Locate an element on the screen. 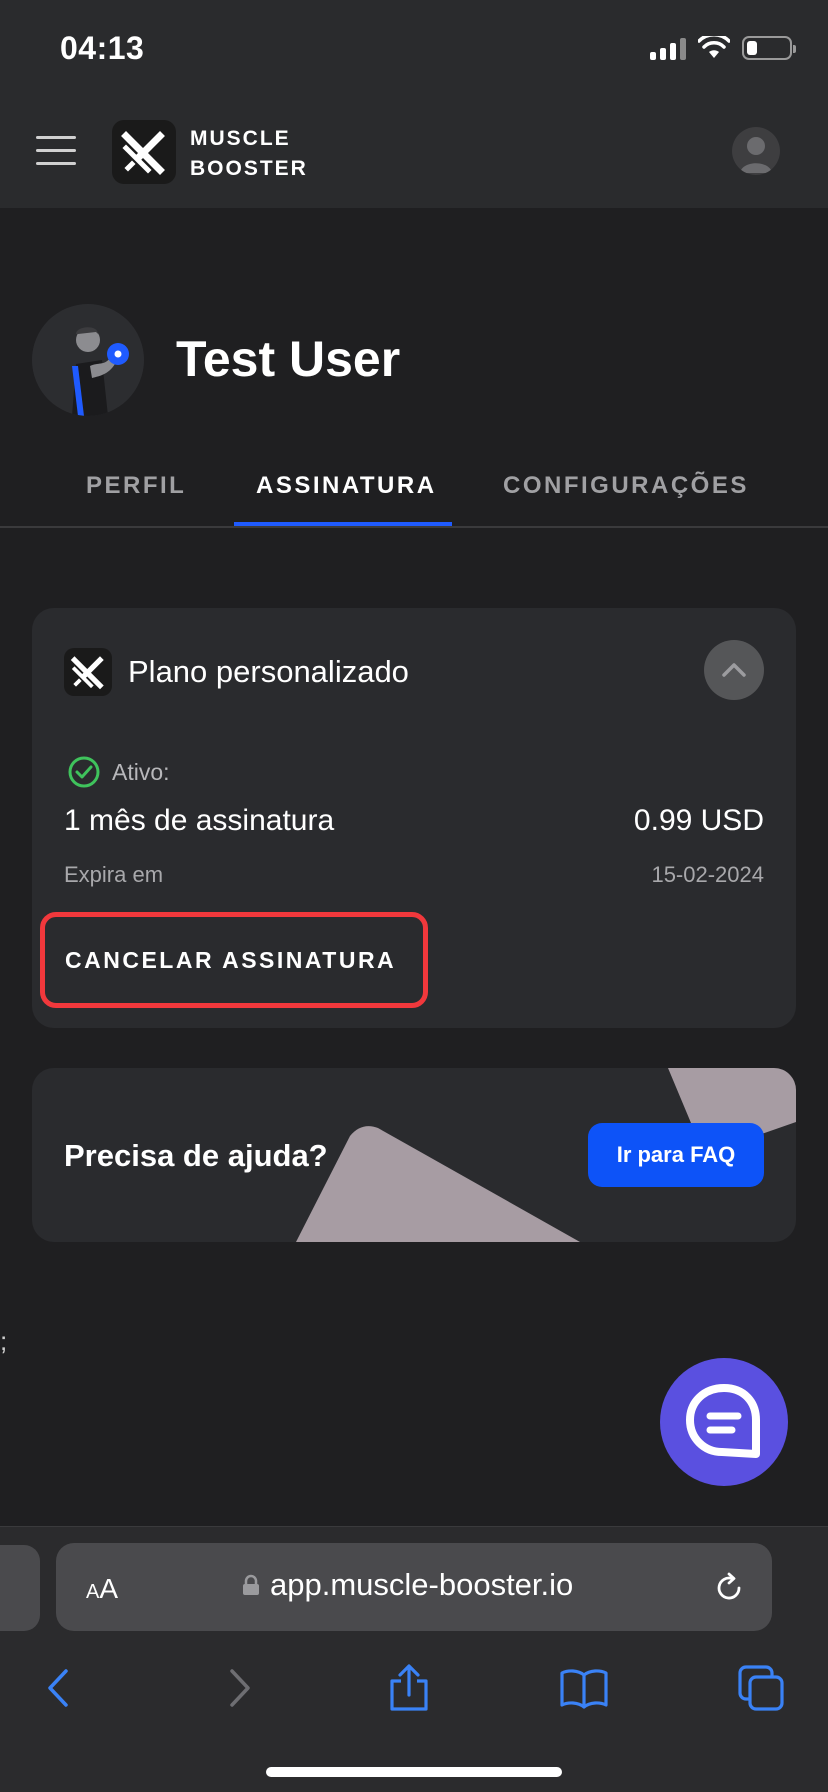 The height and width of the screenshot is (1792, 828). profile-avatar is located at coordinates (88, 360).